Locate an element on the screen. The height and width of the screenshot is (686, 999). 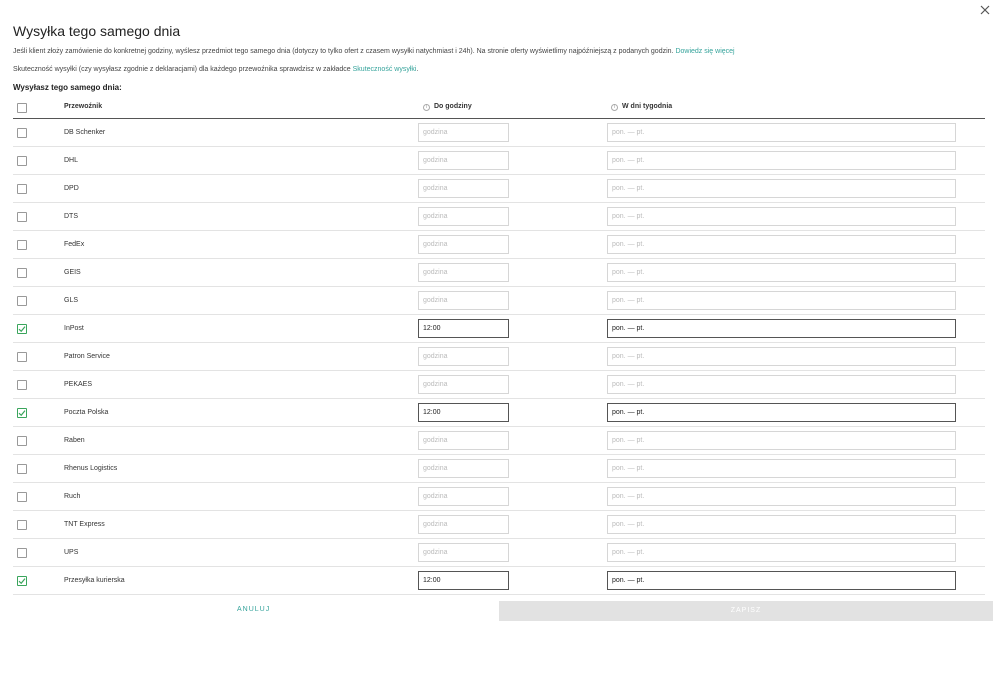
header-carrier-label: Przewoźnik is located at coordinates (83, 106).